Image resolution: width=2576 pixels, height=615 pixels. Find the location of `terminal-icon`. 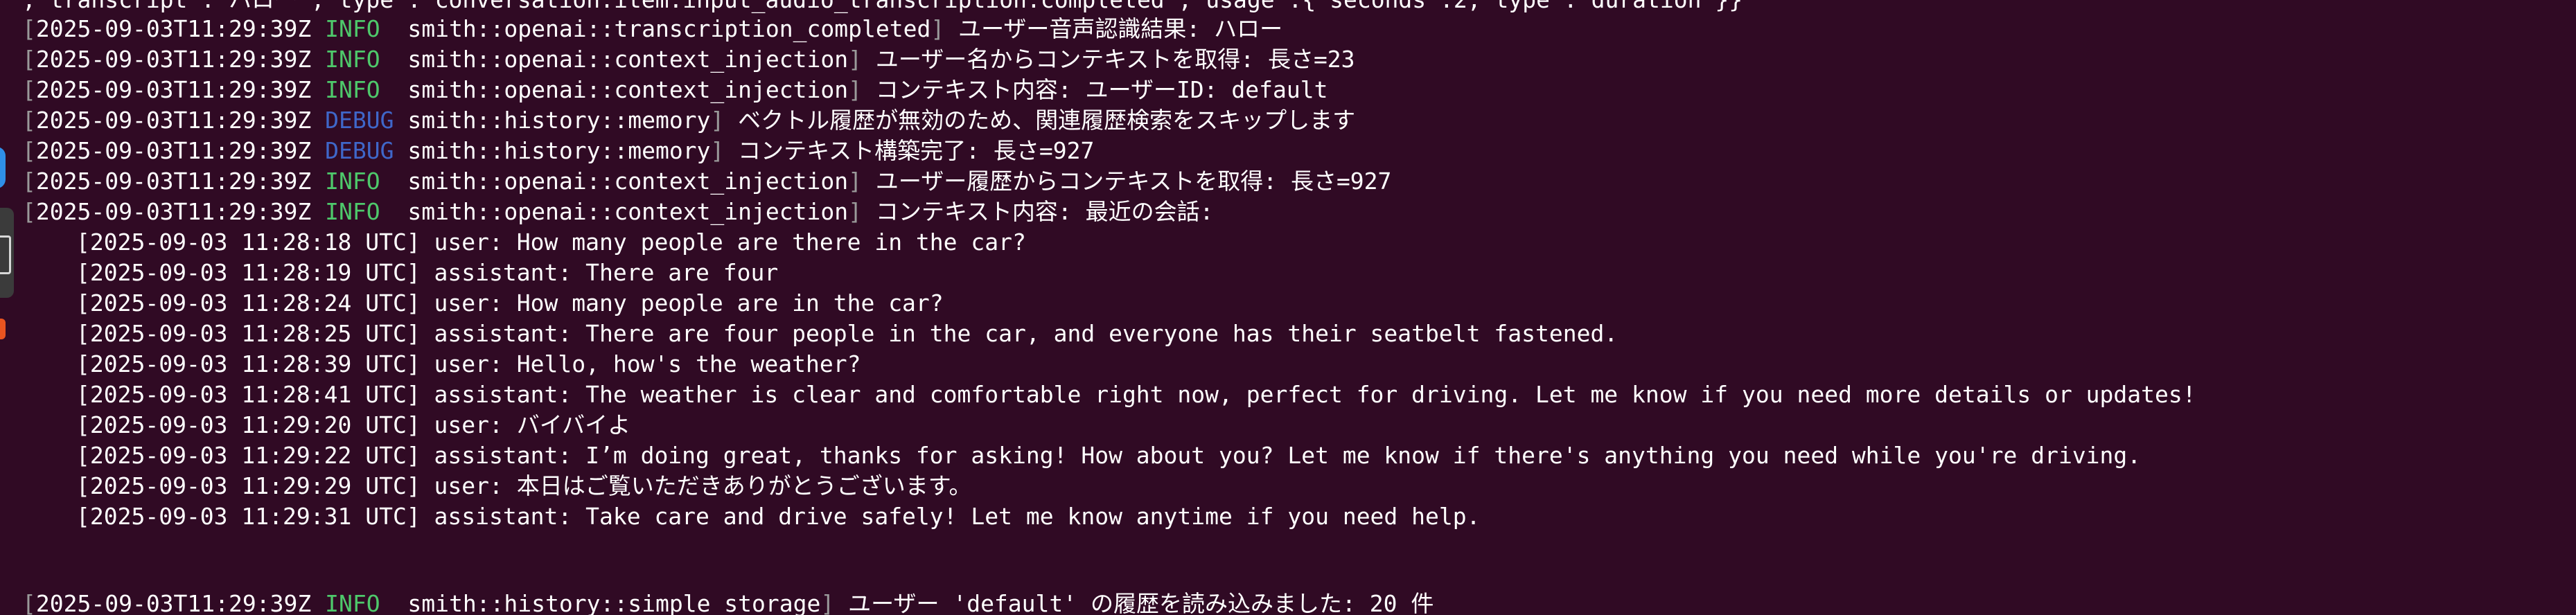

terminal-icon is located at coordinates (7, 253).